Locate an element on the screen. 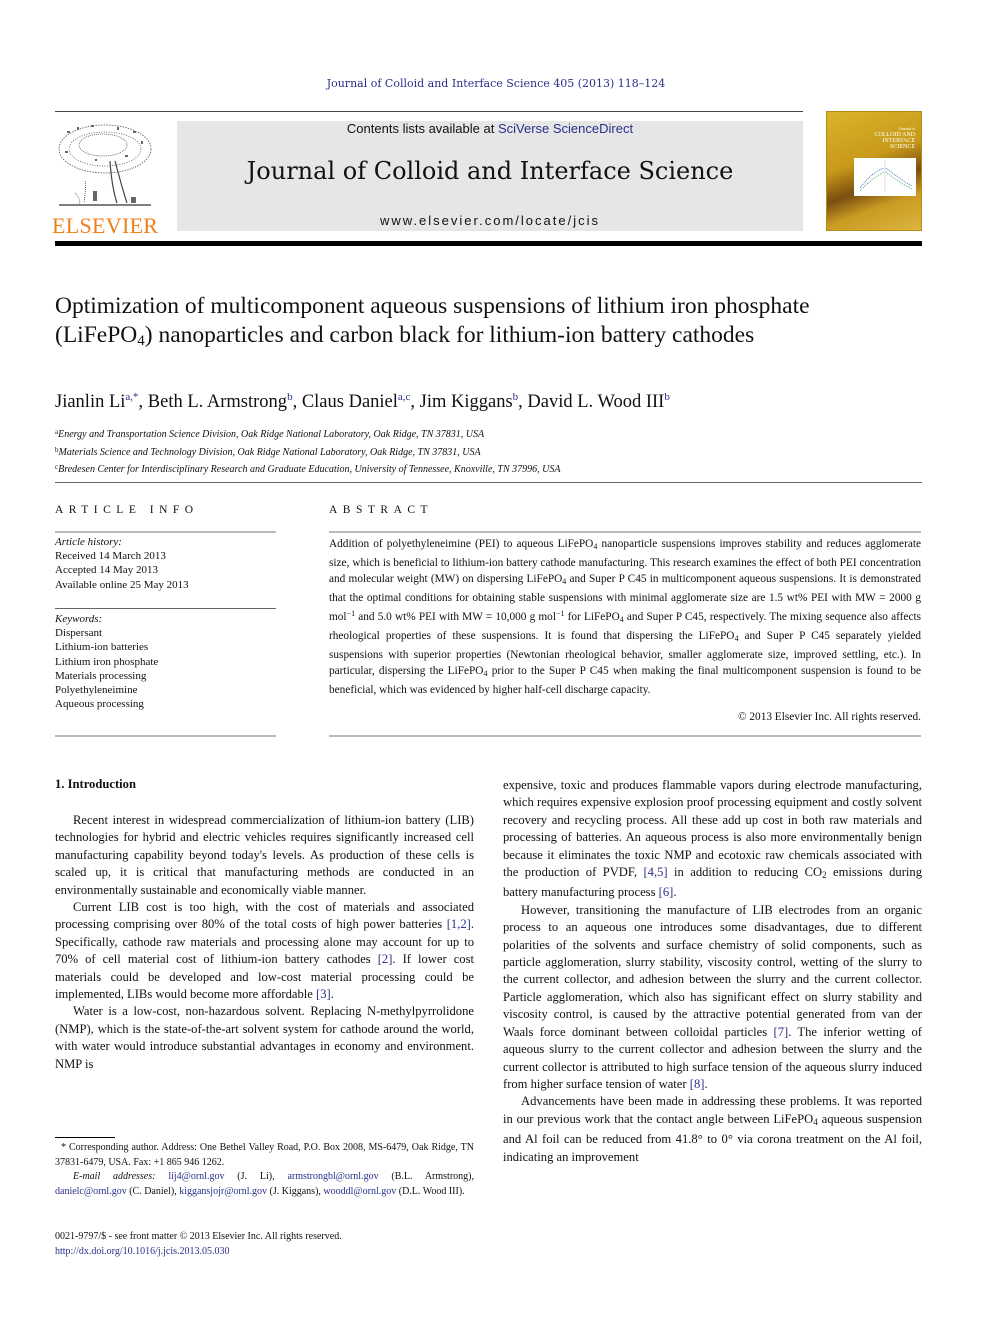 The width and height of the screenshot is (992, 1323). keyword-item: Dispersant is located at coordinates (165, 633).